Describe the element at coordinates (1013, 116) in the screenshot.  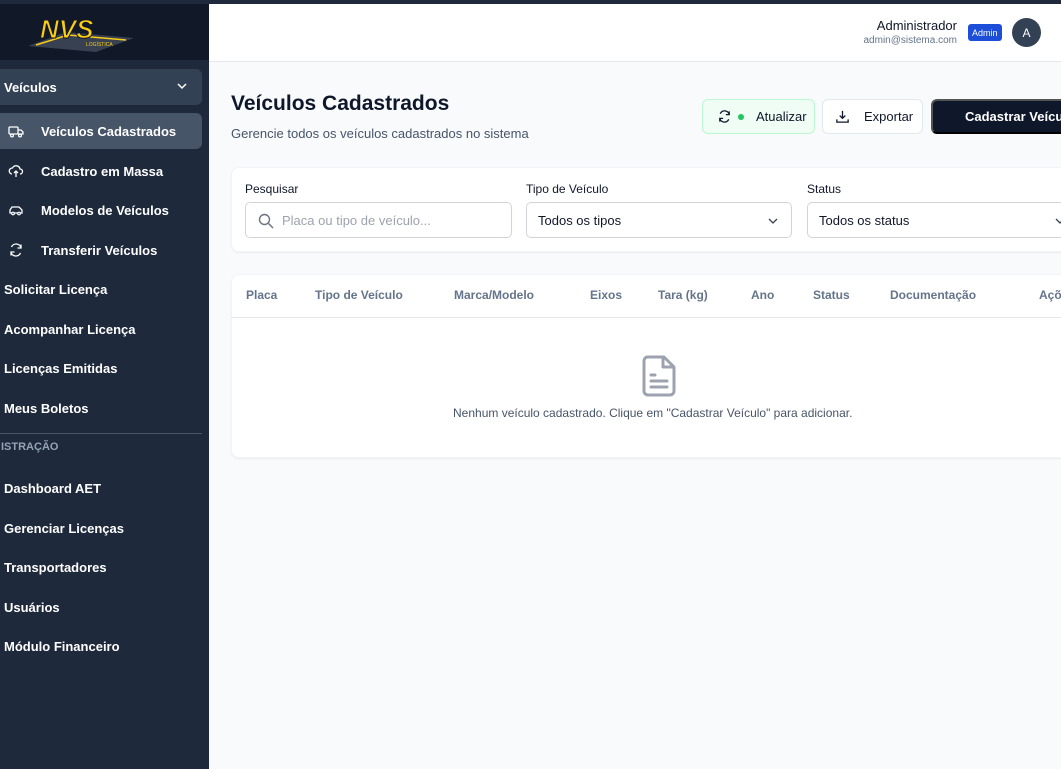
I see `add-vehicle-button-label: Cadastrar Veículo` at that location.